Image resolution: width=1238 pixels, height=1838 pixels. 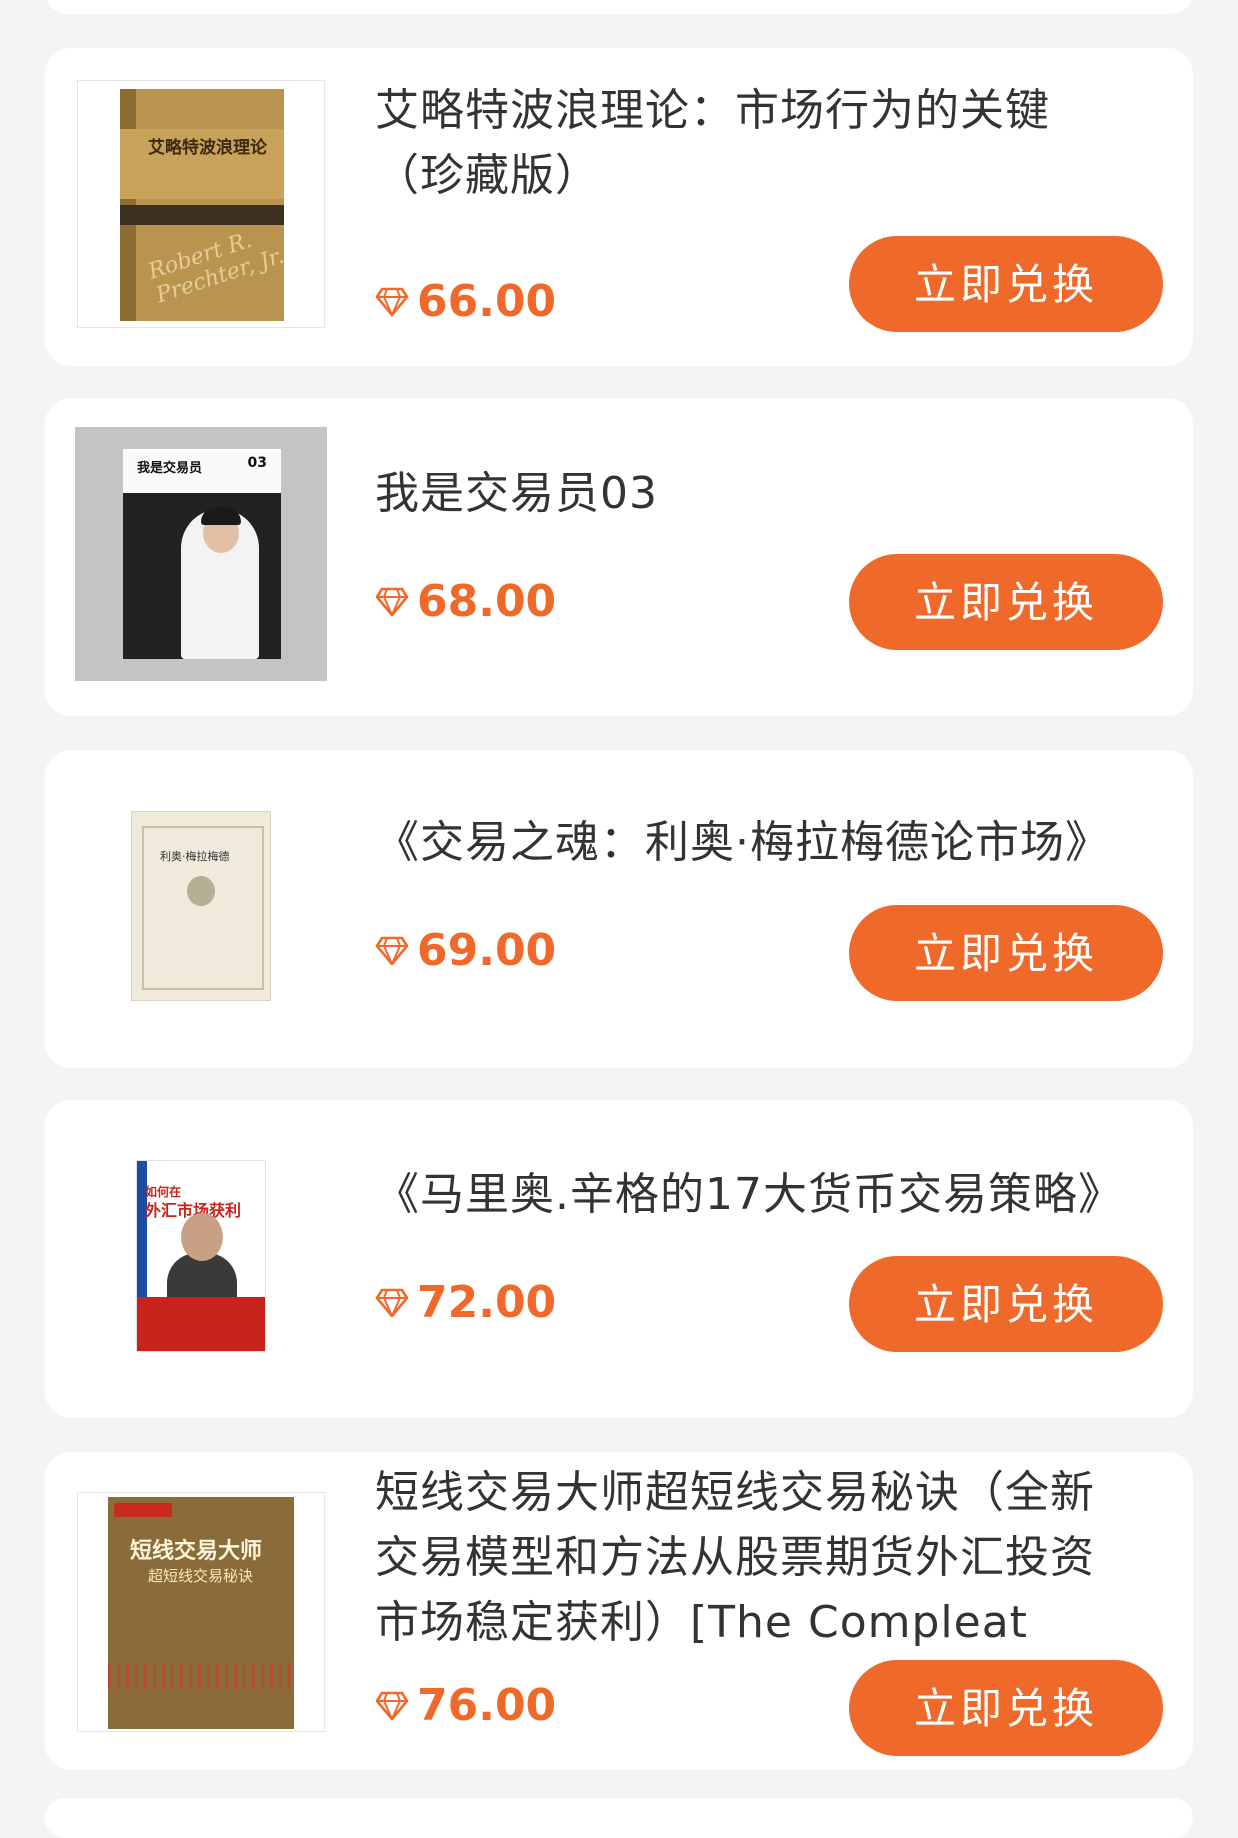 What do you see at coordinates (207, 148) in the screenshot?
I see `cover-title: 艾略特波浪理论` at bounding box center [207, 148].